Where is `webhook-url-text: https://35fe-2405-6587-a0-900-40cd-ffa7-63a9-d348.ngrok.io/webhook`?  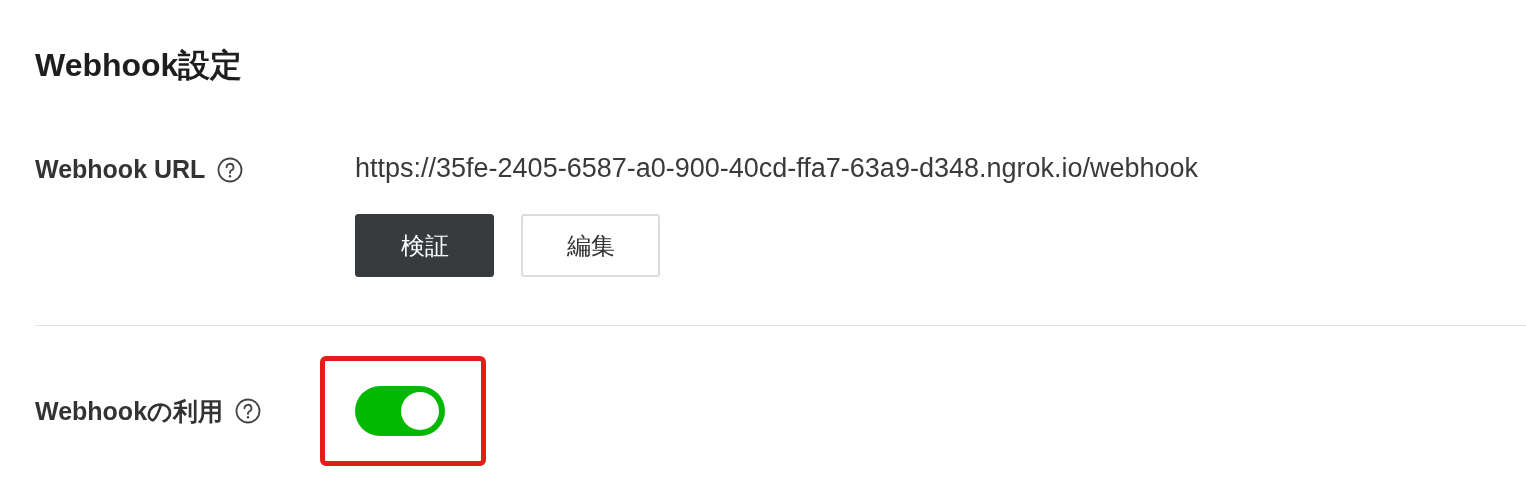 webhook-url-text: https://35fe-2405-6587-a0-900-40cd-ffa7-63a9-d348.ngrok.io/webhook is located at coordinates (777, 168).